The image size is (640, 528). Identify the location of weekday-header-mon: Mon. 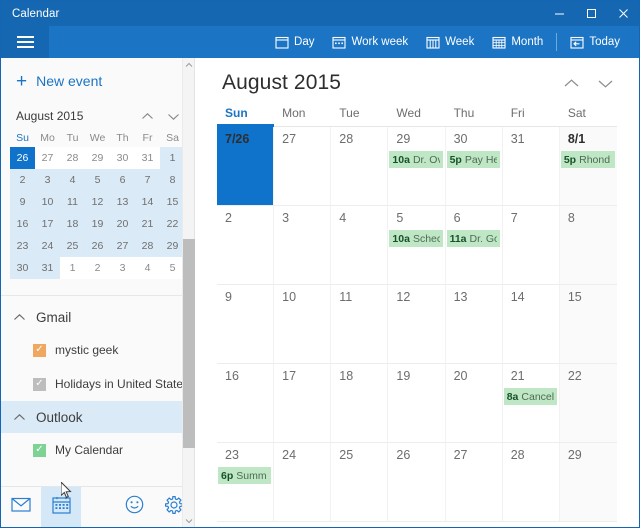
(302, 116).